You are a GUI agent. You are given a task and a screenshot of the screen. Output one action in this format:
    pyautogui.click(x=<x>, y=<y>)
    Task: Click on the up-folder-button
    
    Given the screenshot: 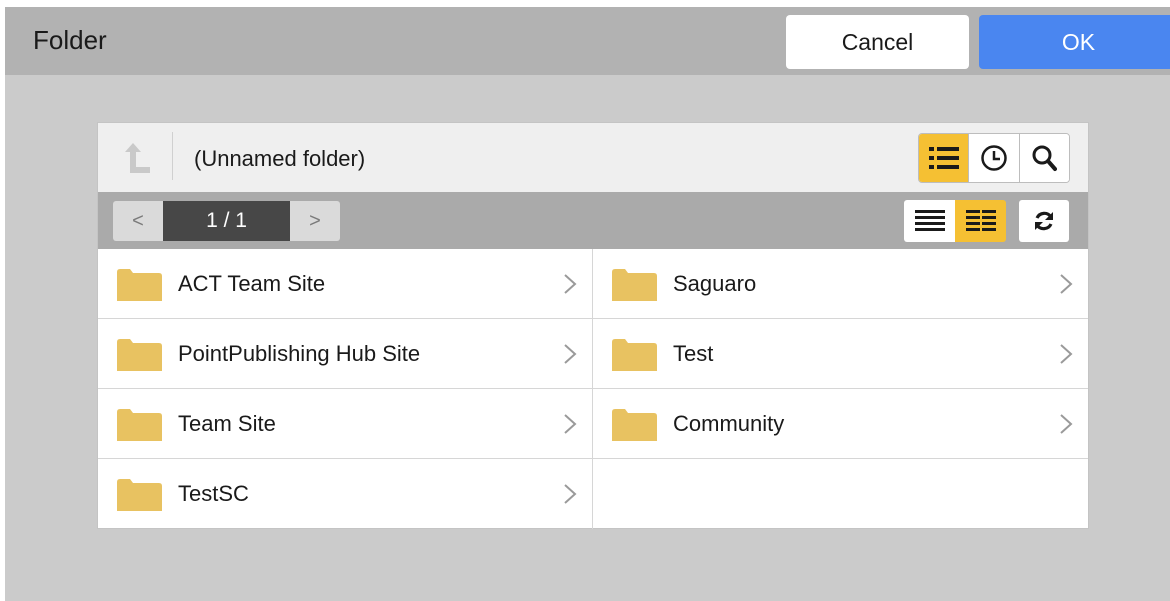 What is the action you would take?
    pyautogui.click(x=137, y=158)
    